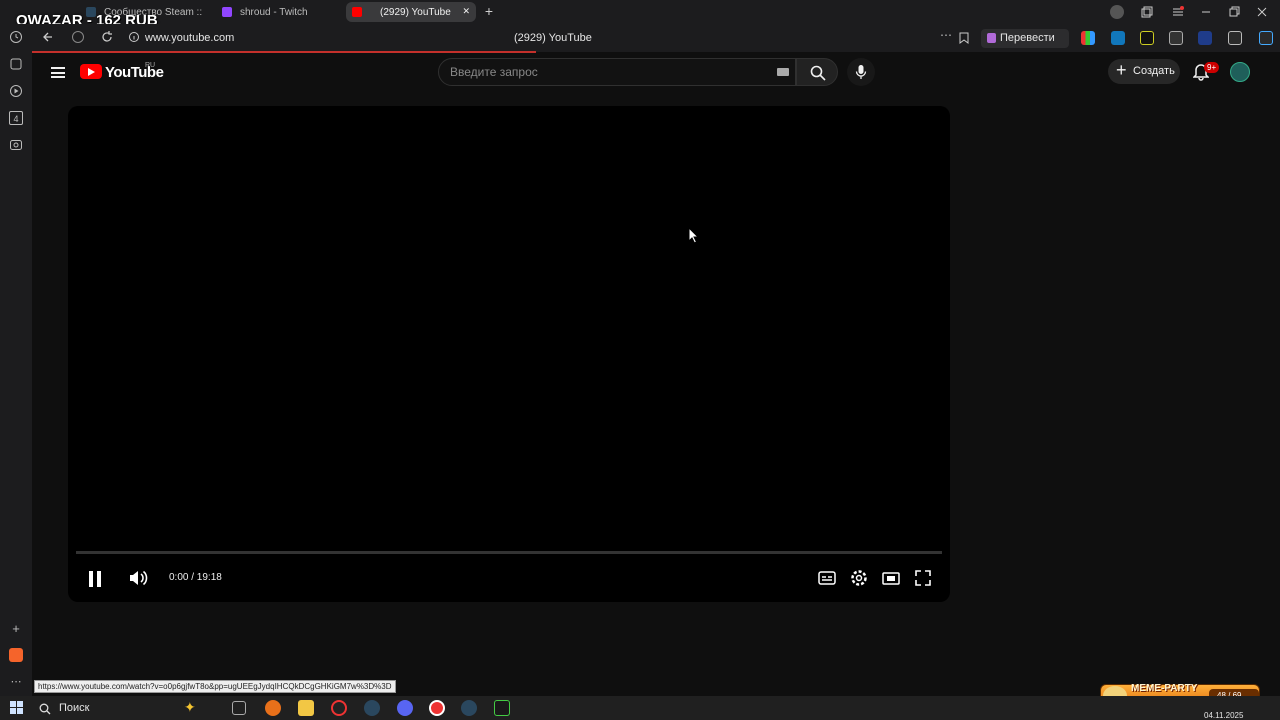  I want to click on tab-label: shroud - Twitch, so click(274, 12).